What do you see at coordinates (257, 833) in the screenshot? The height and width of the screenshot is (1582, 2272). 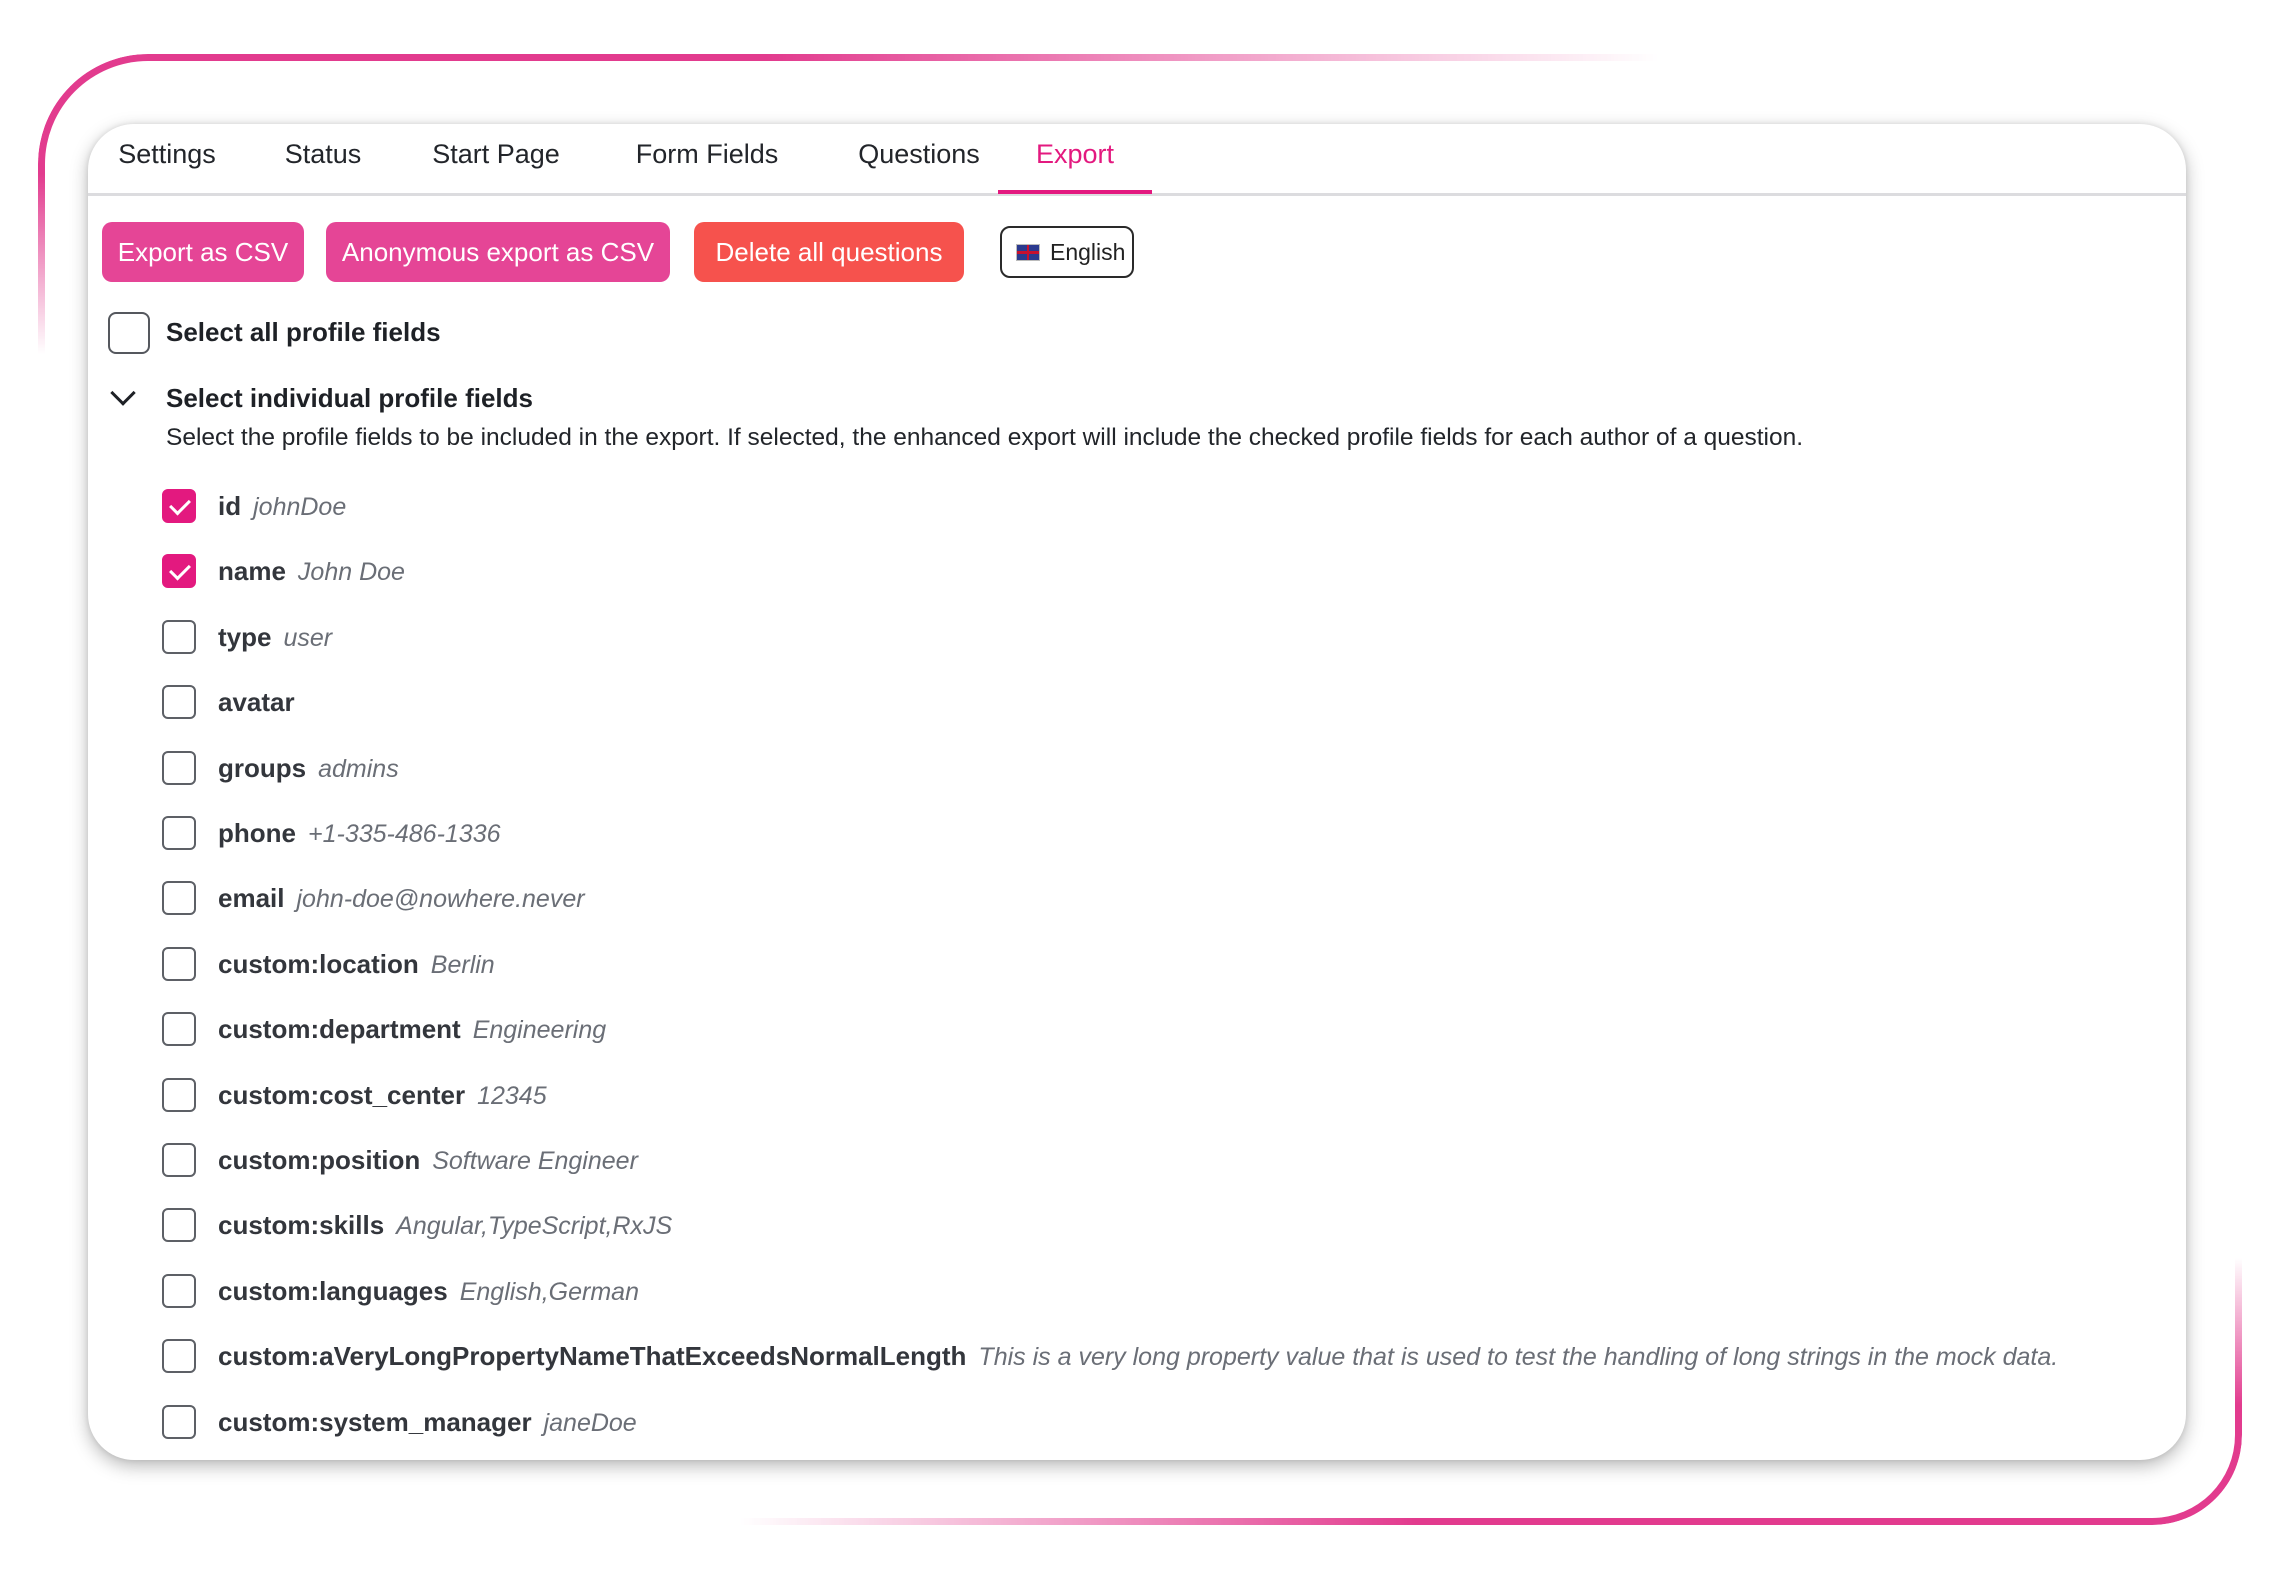 I see `profile-field-name: phone` at bounding box center [257, 833].